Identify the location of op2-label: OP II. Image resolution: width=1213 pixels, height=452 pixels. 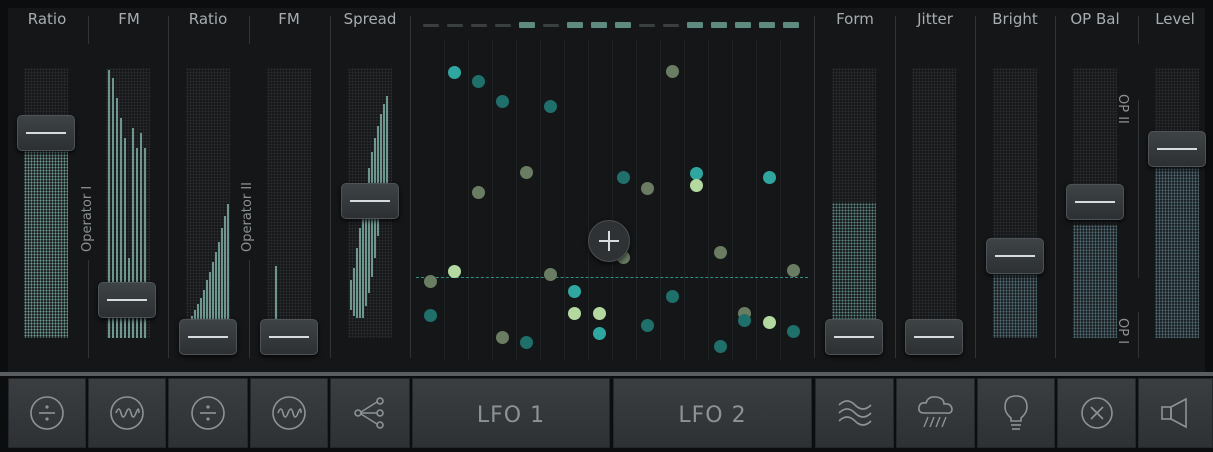
(1122, 109).